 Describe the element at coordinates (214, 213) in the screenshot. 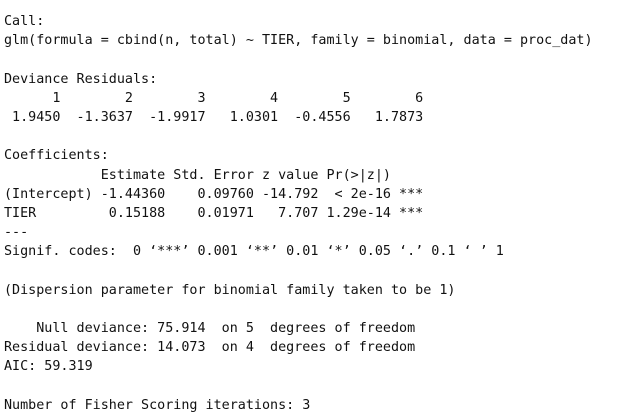

I see `coefficients-tier-row: TIER 0.15188 0.01971 7.707 1.29e-14 ***` at that location.